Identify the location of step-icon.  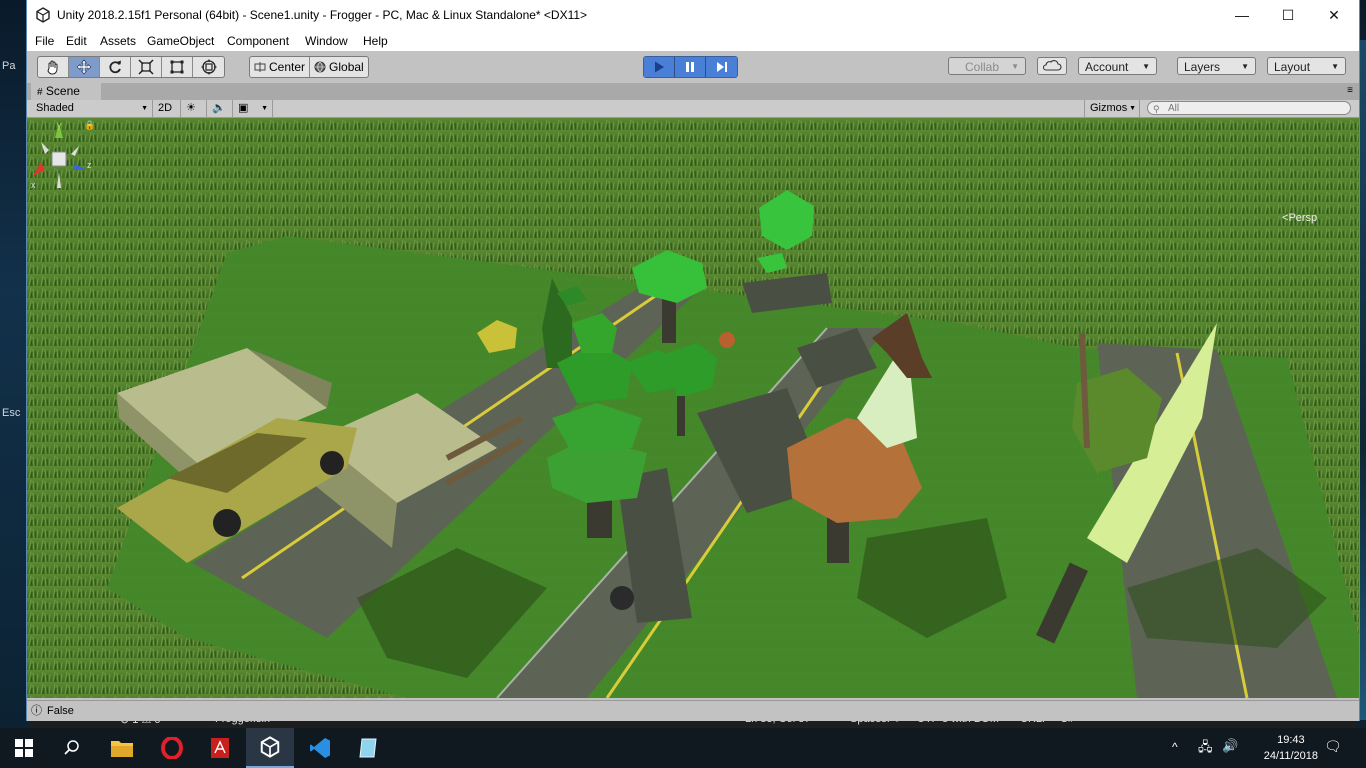
(721, 67).